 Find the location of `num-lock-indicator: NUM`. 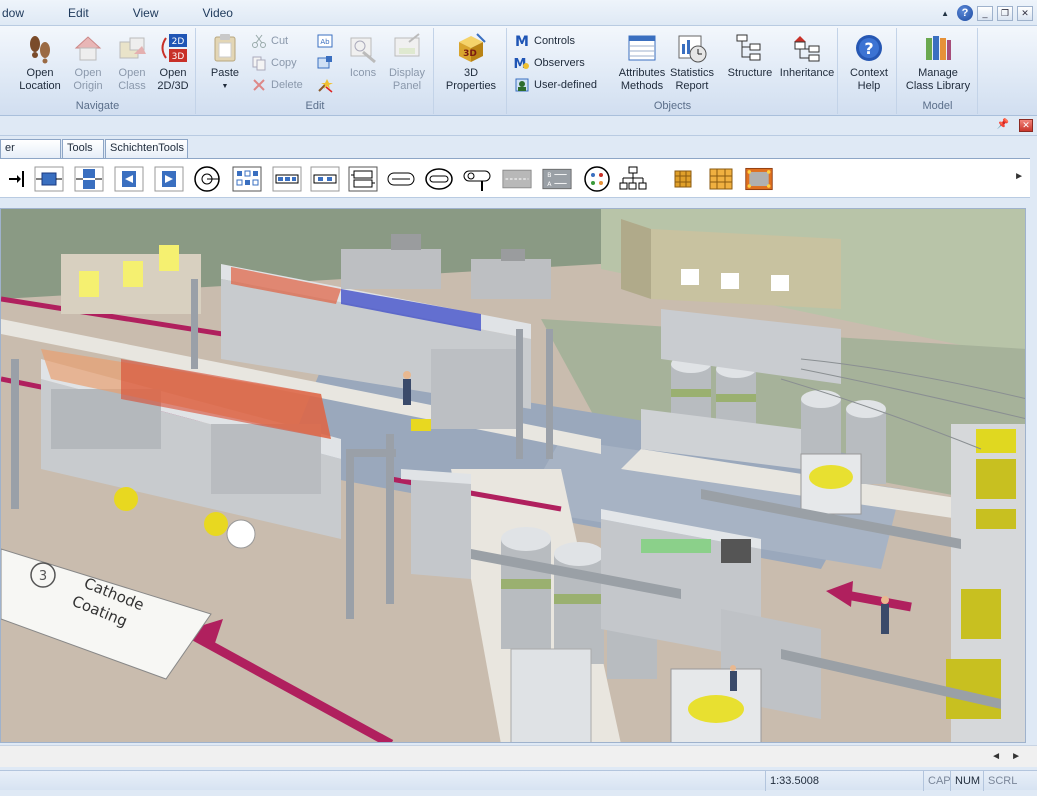

num-lock-indicator: NUM is located at coordinates (966, 781).